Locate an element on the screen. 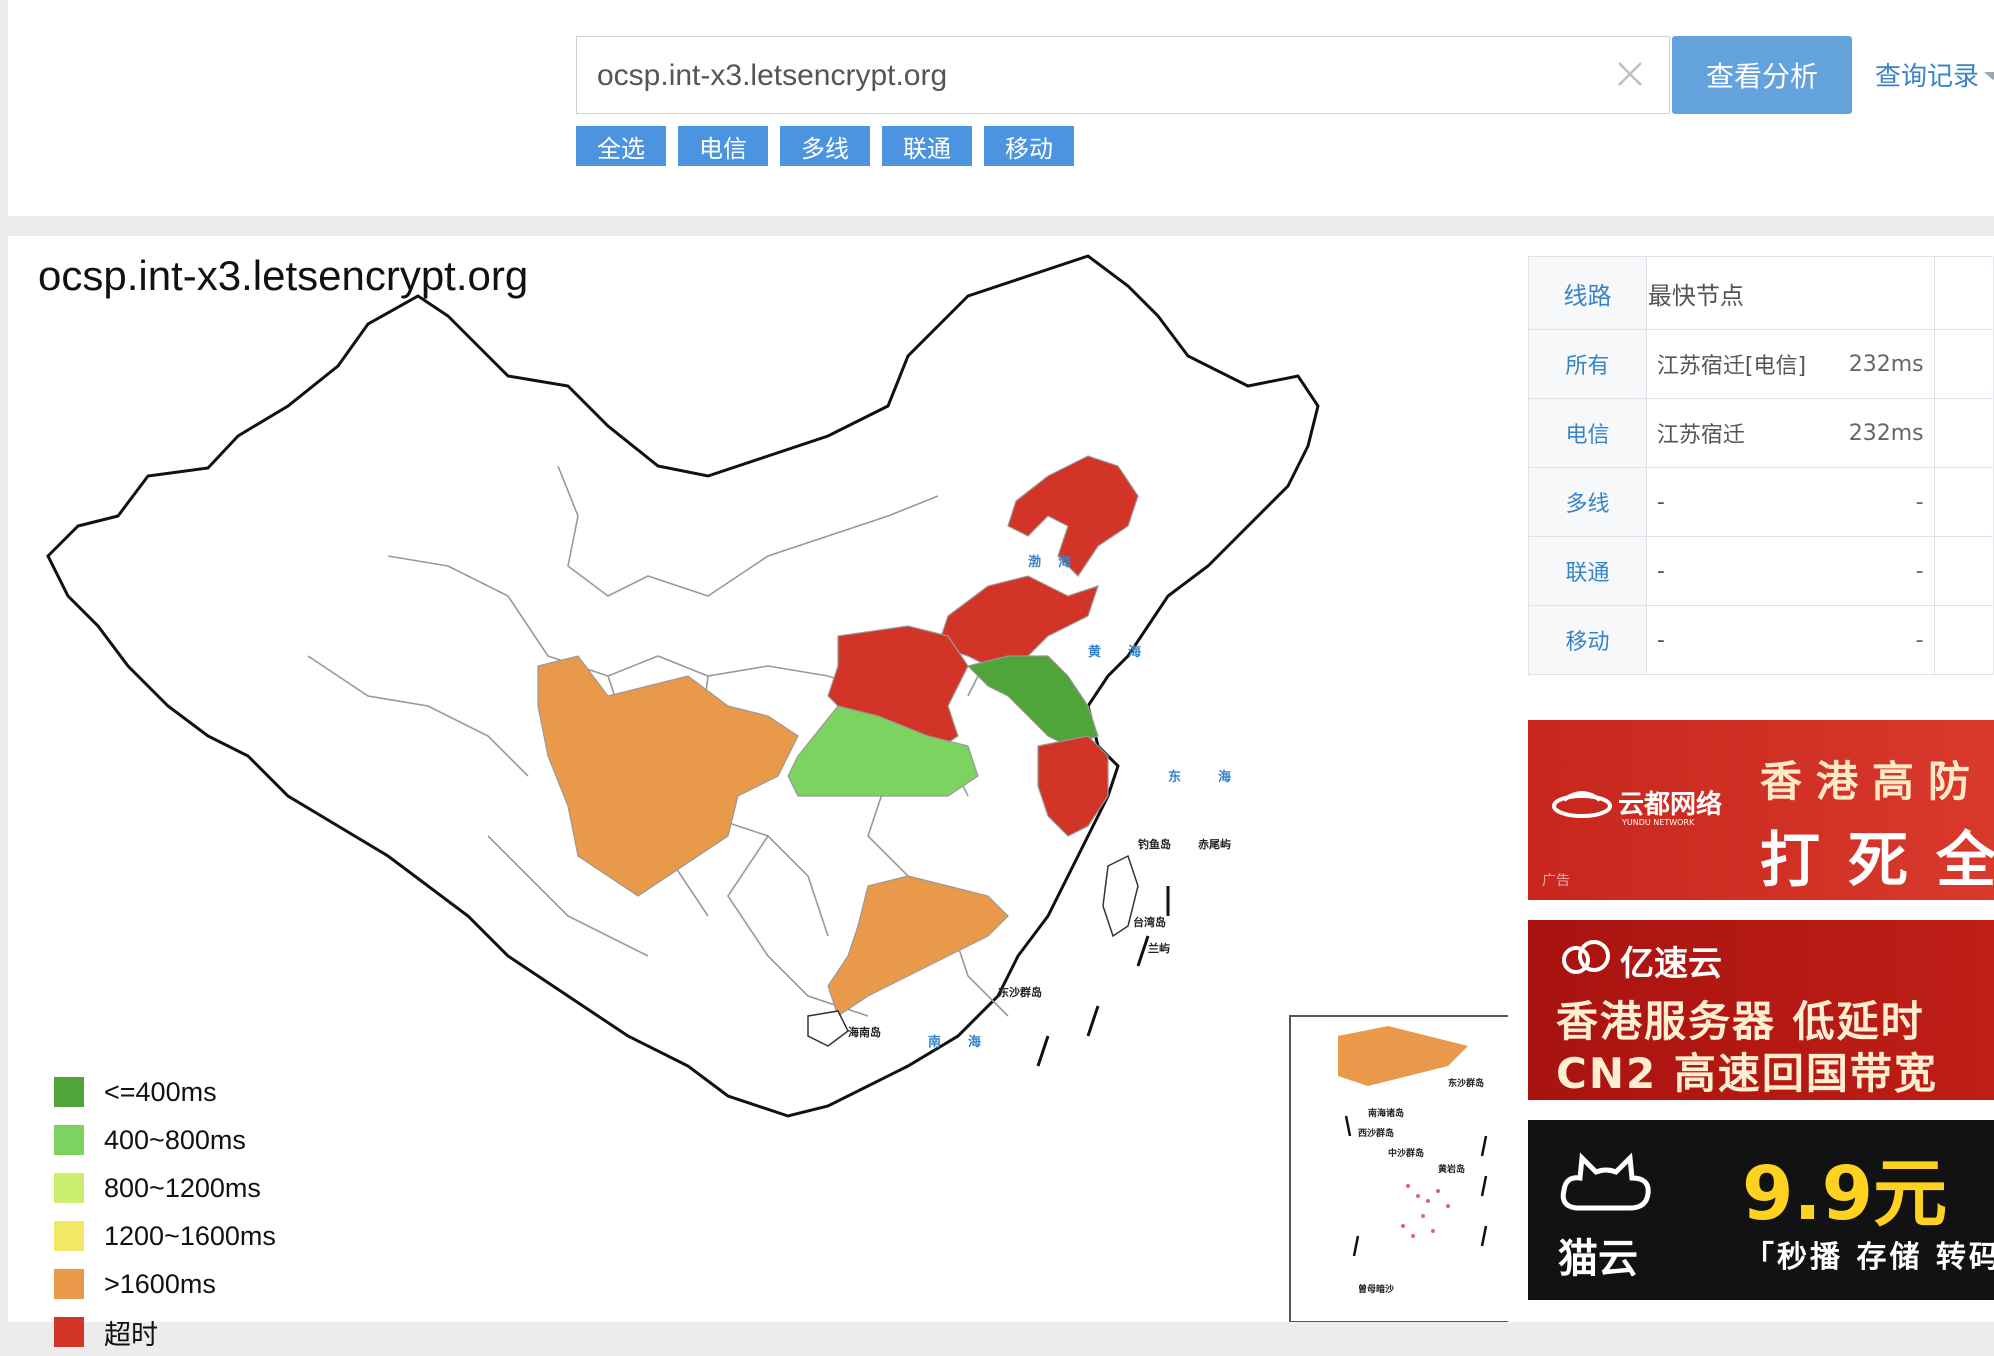  table-row: 多线 -- is located at coordinates (1761, 502).